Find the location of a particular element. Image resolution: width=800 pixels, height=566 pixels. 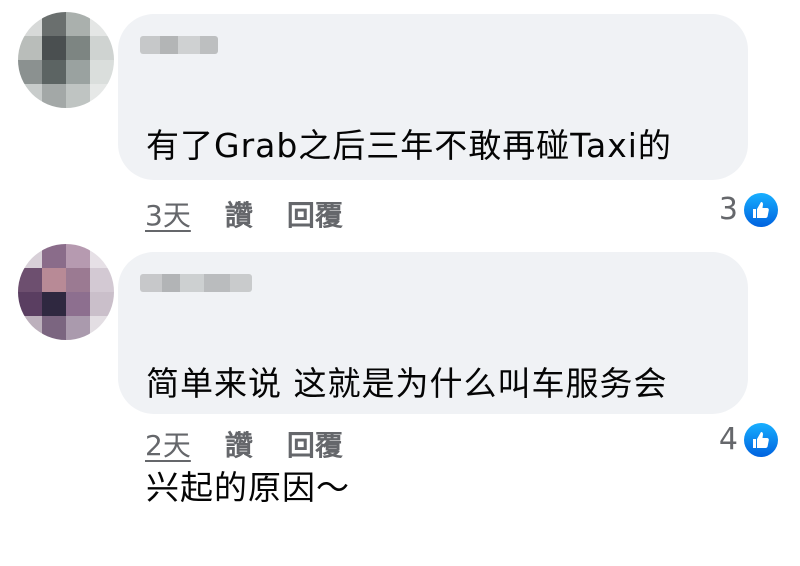

reaction-count: 3 is located at coordinates (728, 209).